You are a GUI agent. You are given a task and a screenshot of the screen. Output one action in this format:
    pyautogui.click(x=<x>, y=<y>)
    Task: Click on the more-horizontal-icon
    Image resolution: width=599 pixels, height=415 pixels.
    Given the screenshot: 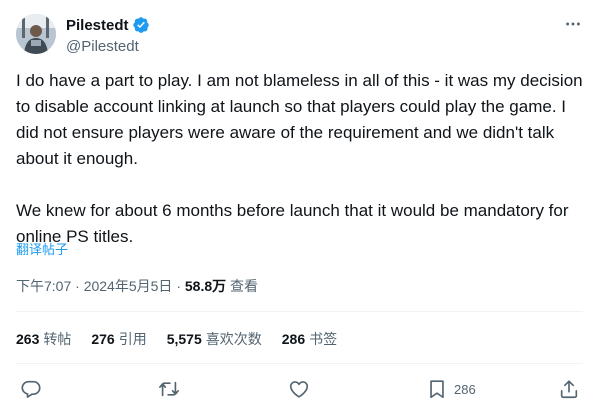 What is the action you would take?
    pyautogui.click(x=573, y=24)
    